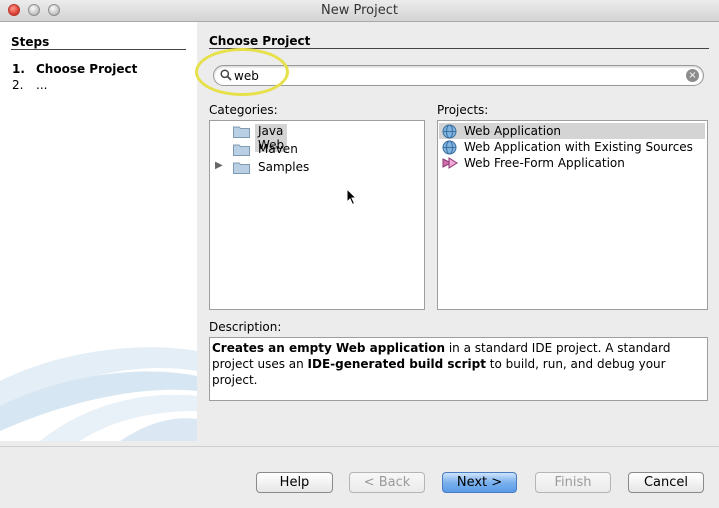  What do you see at coordinates (459, 48) in the screenshot?
I see `title-divider` at bounding box center [459, 48].